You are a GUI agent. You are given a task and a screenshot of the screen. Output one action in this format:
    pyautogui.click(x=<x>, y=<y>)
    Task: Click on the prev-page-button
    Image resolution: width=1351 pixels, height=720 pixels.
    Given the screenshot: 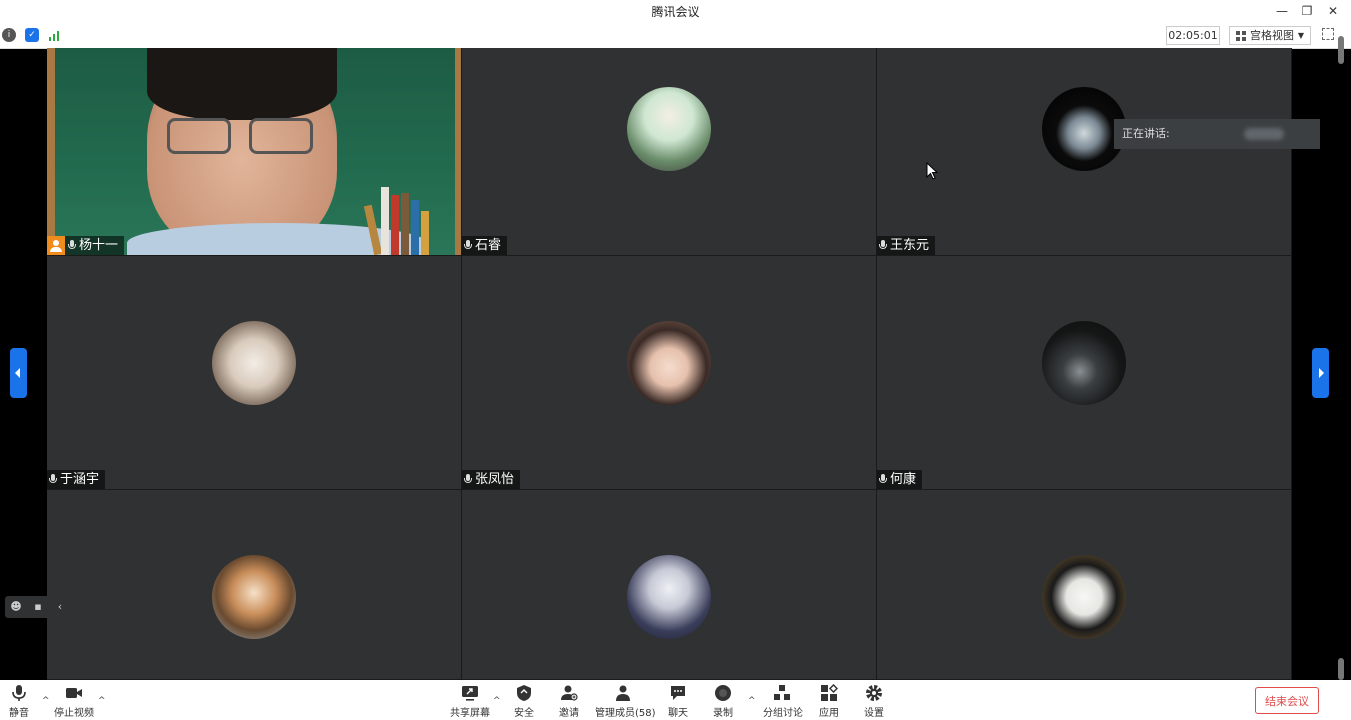 What is the action you would take?
    pyautogui.click(x=18, y=373)
    